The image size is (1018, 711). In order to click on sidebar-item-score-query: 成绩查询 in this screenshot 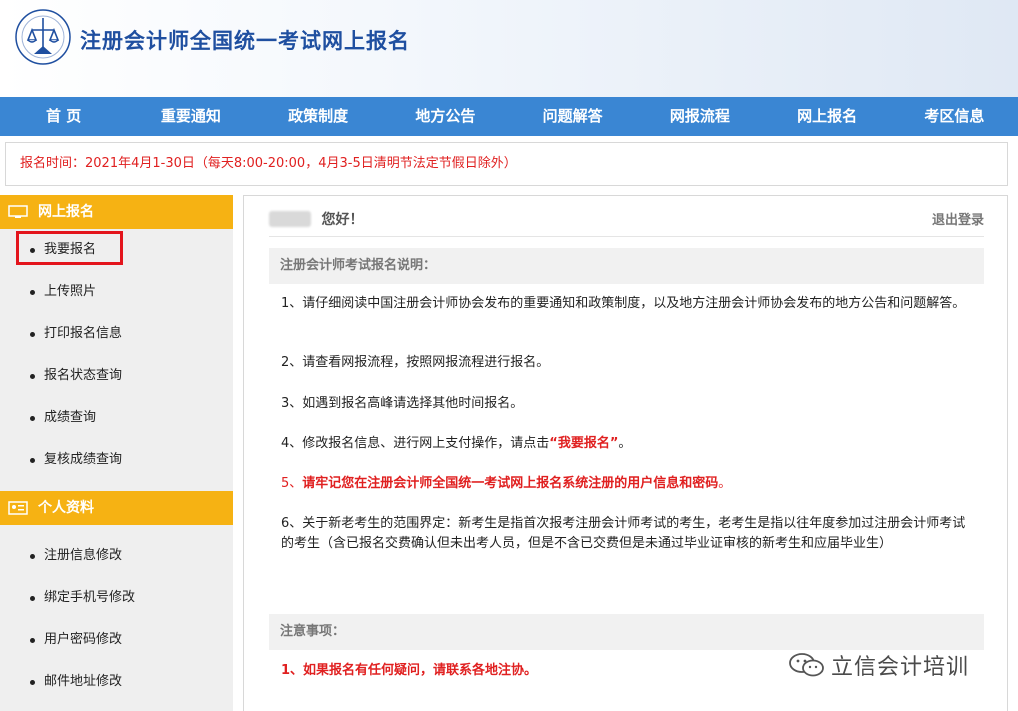, I will do `click(116, 418)`.